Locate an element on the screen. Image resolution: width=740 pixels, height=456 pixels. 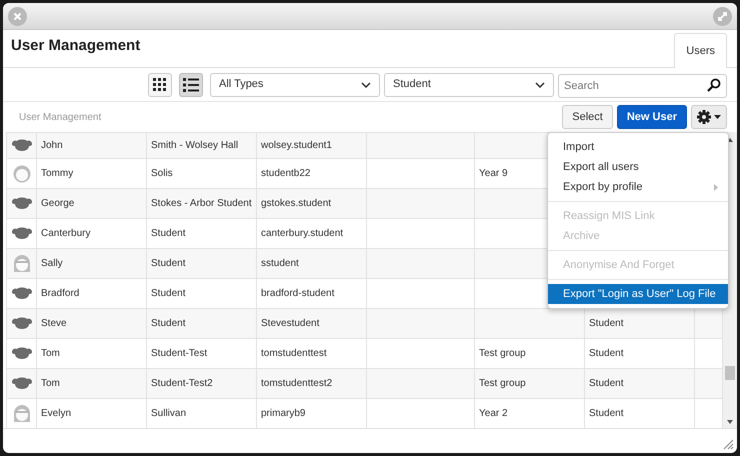
settings-icon is located at coordinates (704, 117).